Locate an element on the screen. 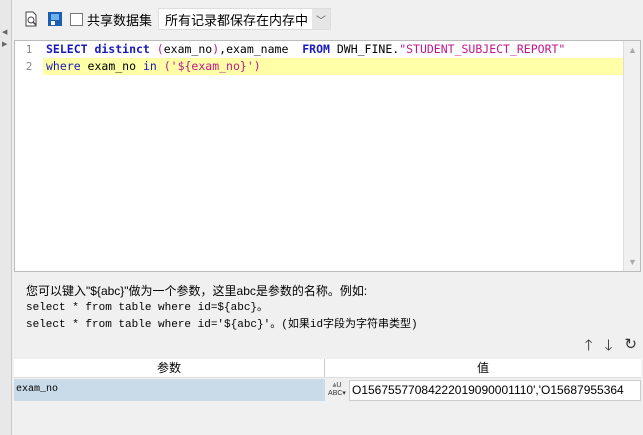 Image resolution: width=643 pixels, height=435 pixels. paren: ( is located at coordinates (160, 49).